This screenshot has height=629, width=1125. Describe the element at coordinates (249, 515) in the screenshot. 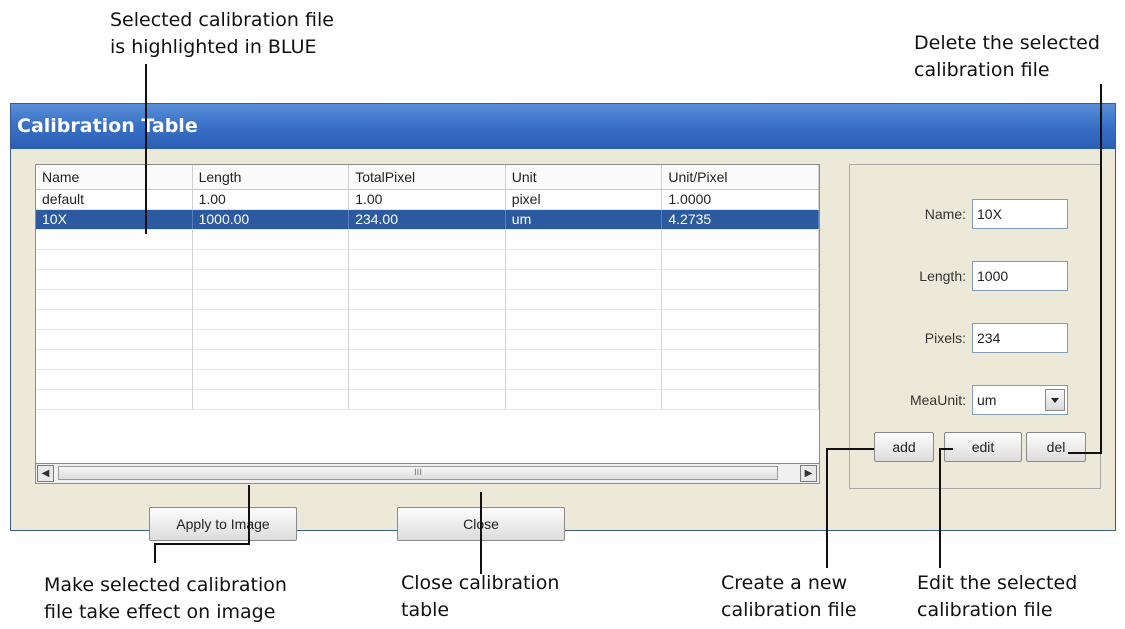

I see `callout-line-apply-a` at that location.